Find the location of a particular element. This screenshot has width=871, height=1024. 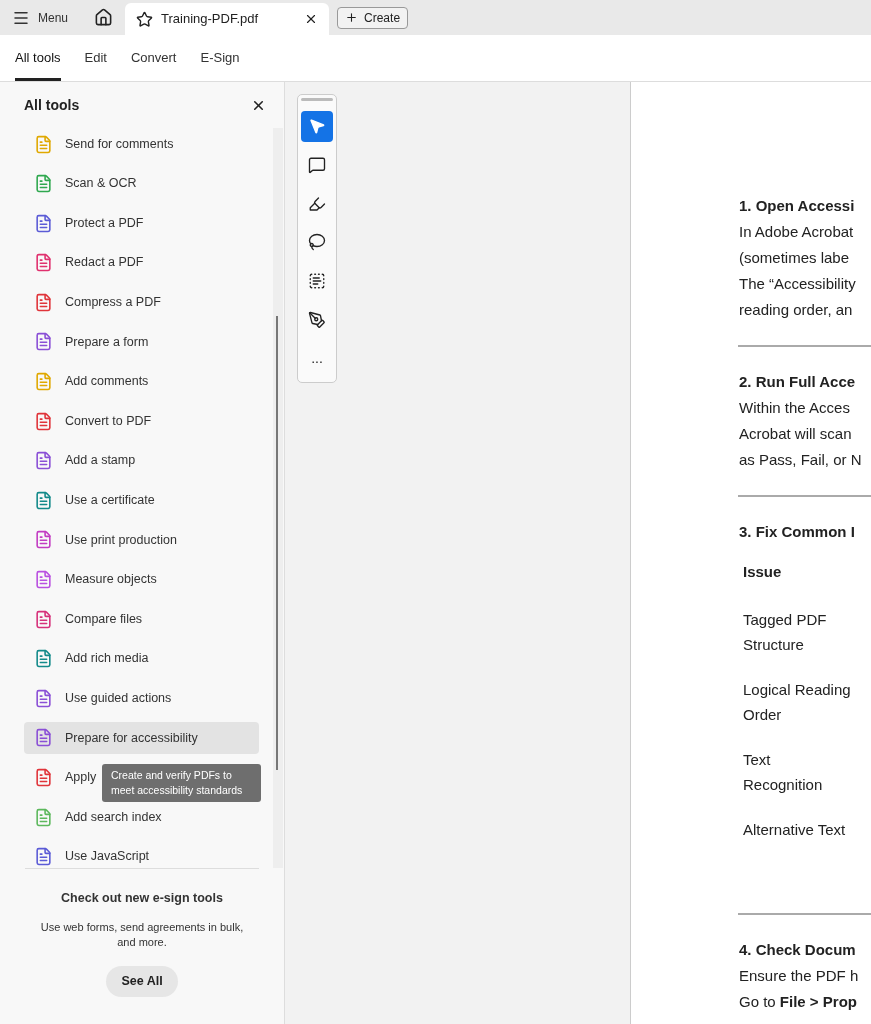

section-heading: 2. Run Full Acce is located at coordinates (798, 382).